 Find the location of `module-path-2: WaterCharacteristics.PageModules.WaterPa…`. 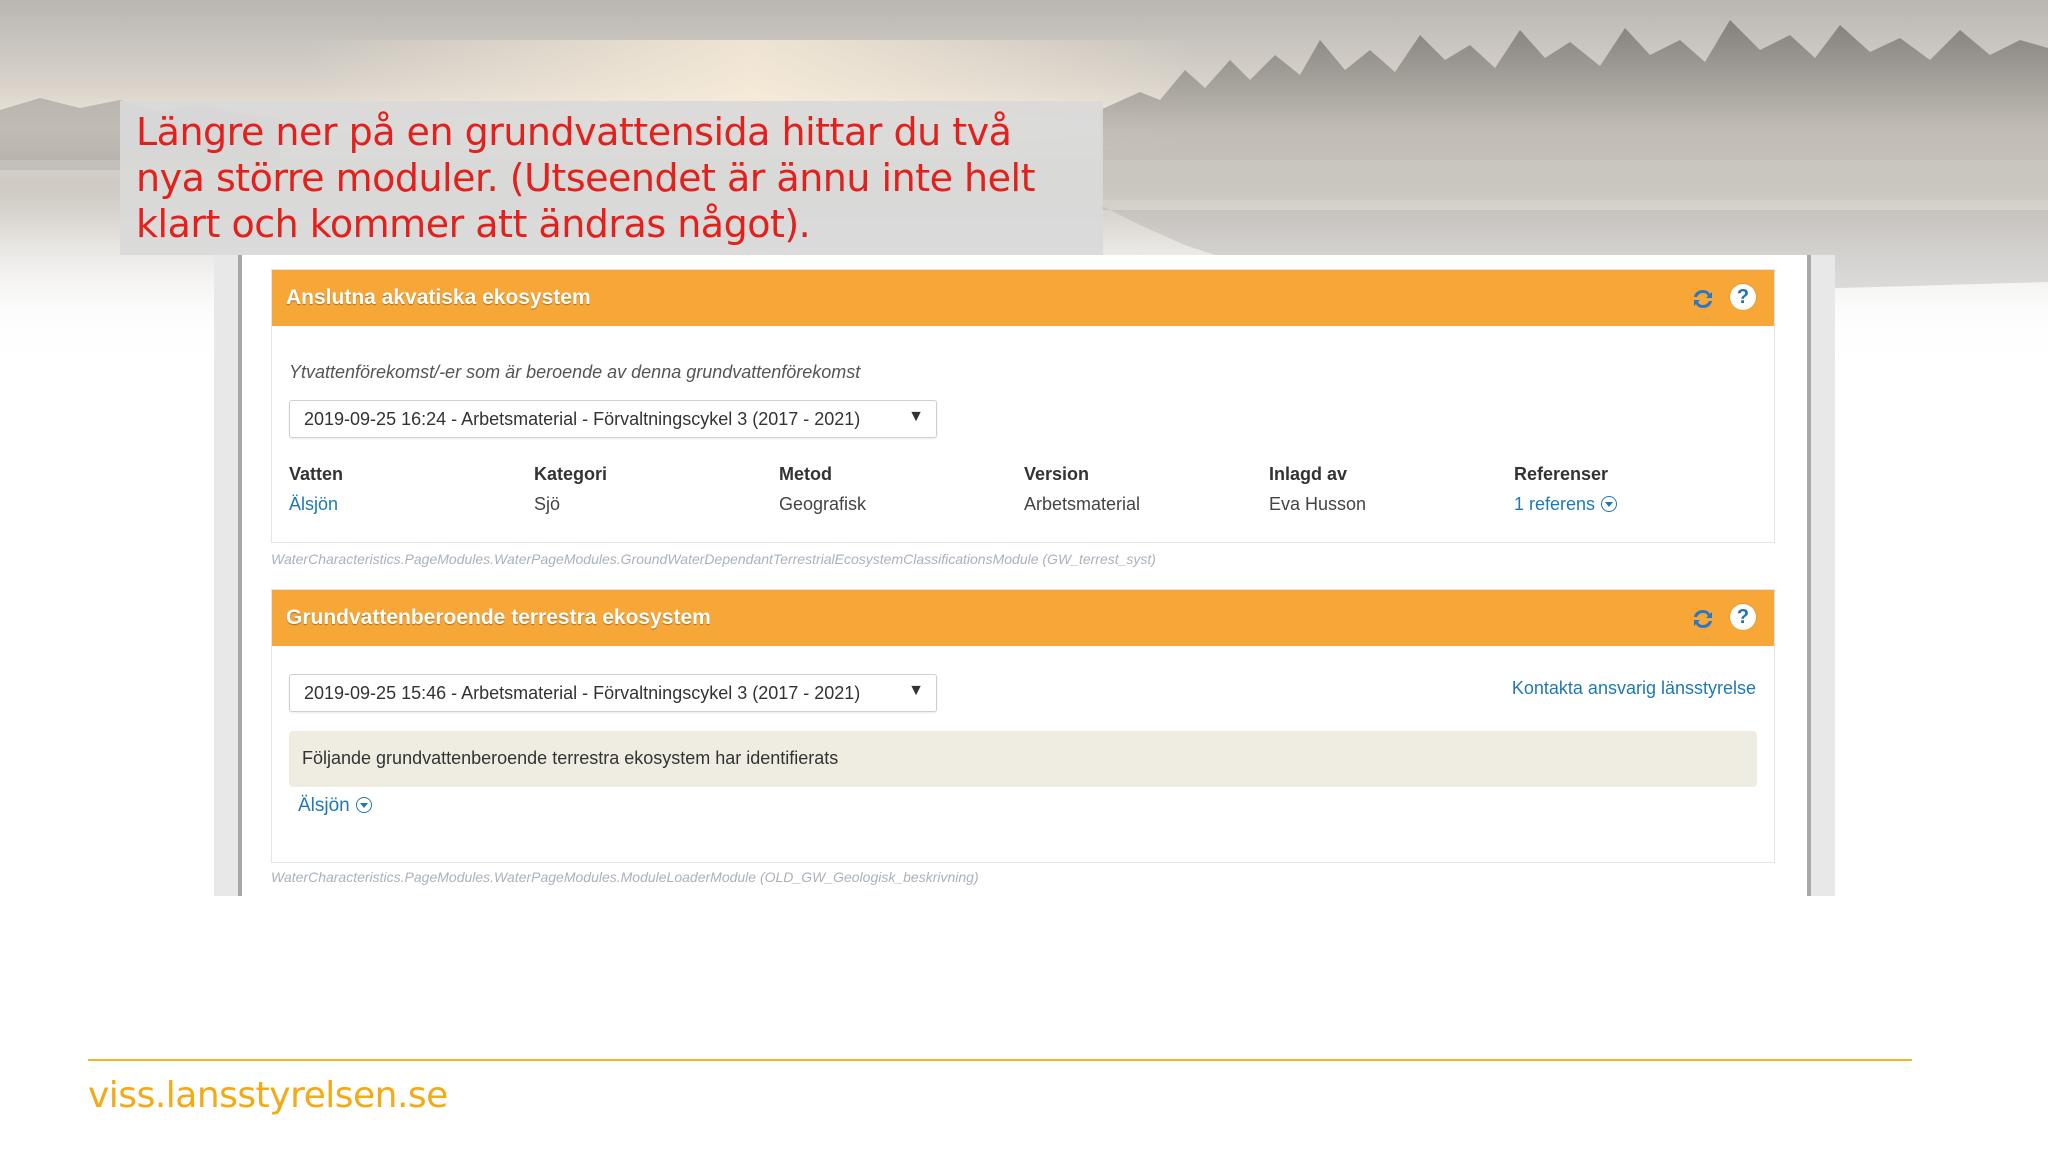

module-path-2: WaterCharacteristics.PageModules.WaterPa… is located at coordinates (625, 877).